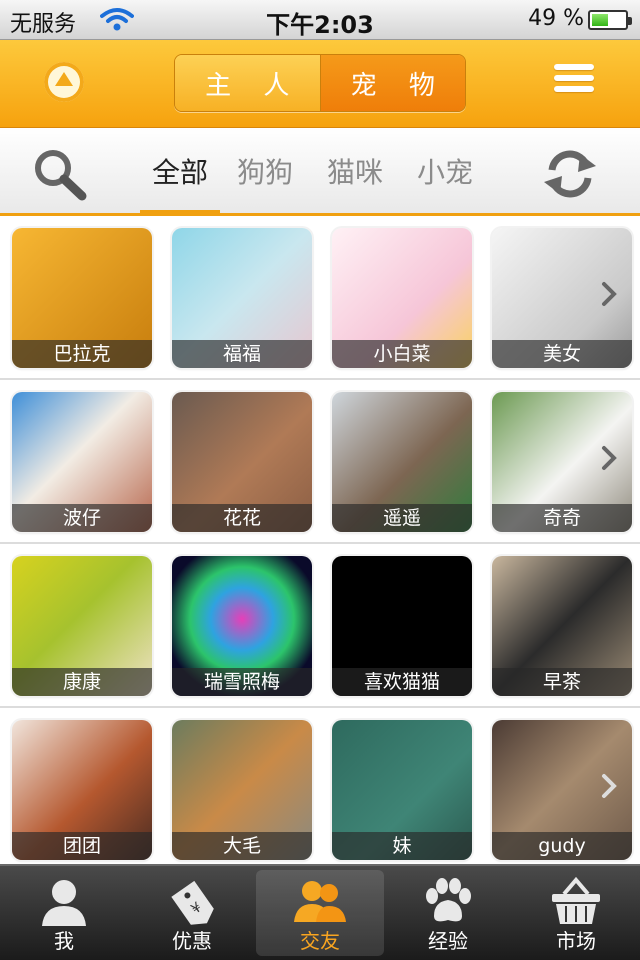  What do you see at coordinates (320, 941) in the screenshot?
I see `tab-label: 交友` at bounding box center [320, 941].